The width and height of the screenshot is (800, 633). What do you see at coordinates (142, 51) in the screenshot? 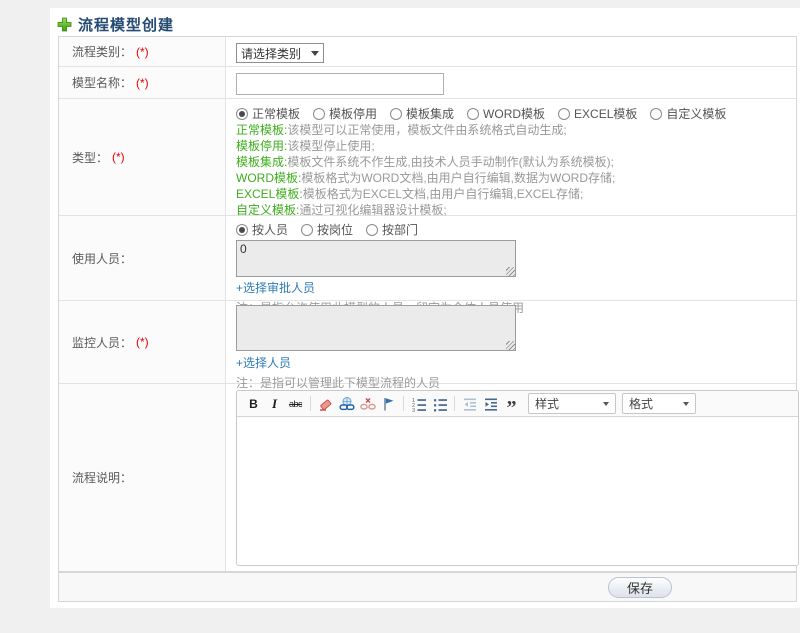
I see `category-required-marker: (*)` at bounding box center [142, 51].